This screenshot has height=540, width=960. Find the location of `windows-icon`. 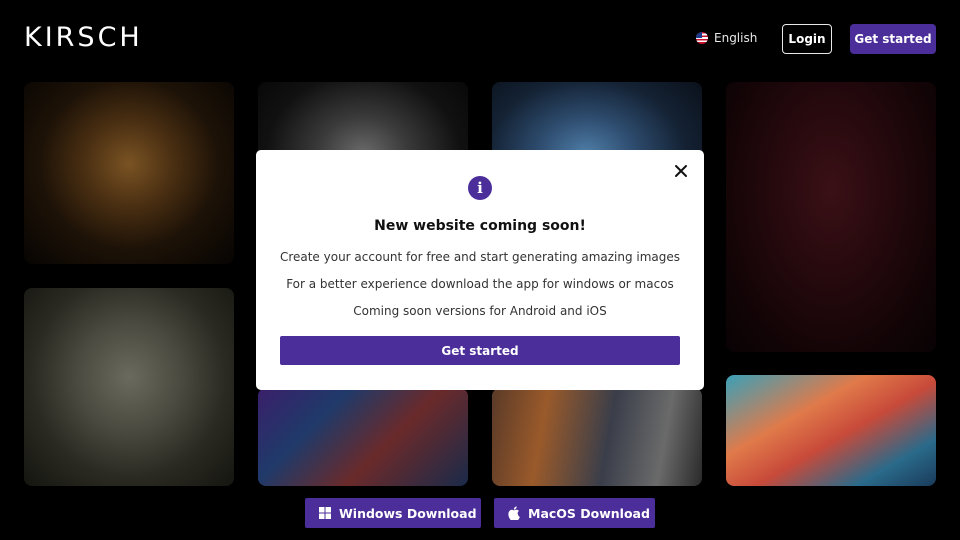

windows-icon is located at coordinates (325, 513).